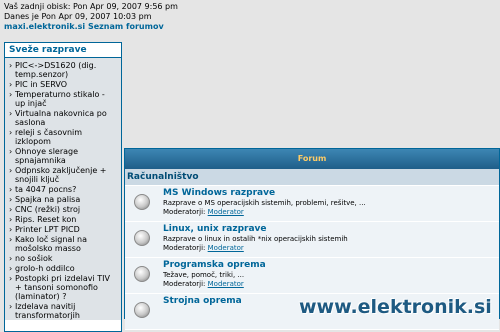 The width and height of the screenshot is (500, 332). What do you see at coordinates (312, 159) in the screenshot?
I see `forum-header: Forum` at bounding box center [312, 159].